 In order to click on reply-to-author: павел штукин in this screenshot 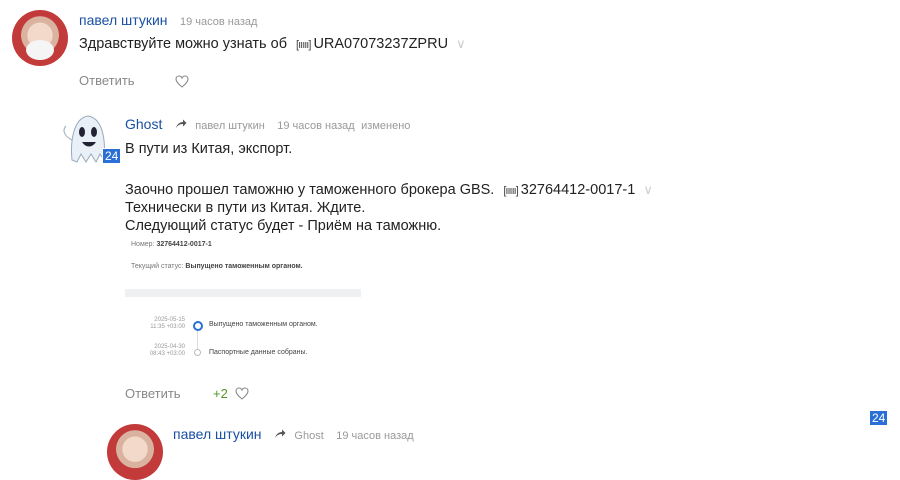, I will do `click(230, 126)`.